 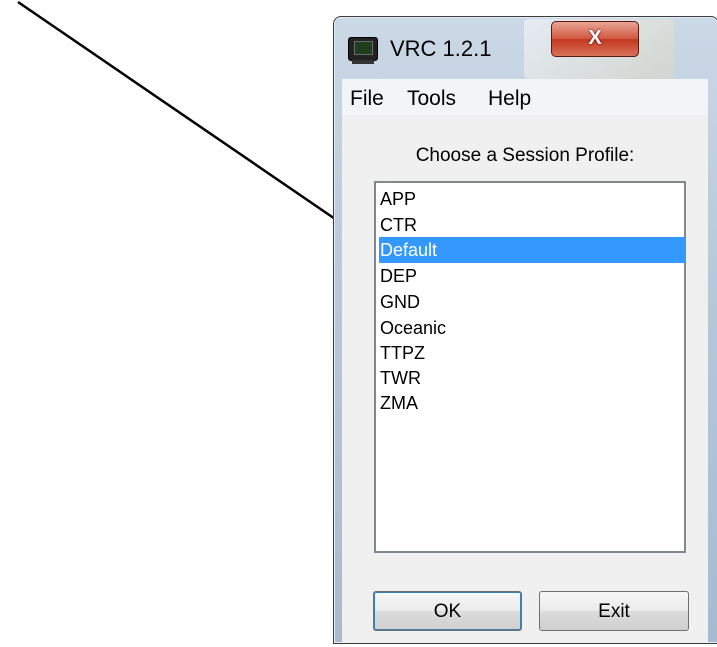 I want to click on menu-tools: Tools, so click(x=431, y=99).